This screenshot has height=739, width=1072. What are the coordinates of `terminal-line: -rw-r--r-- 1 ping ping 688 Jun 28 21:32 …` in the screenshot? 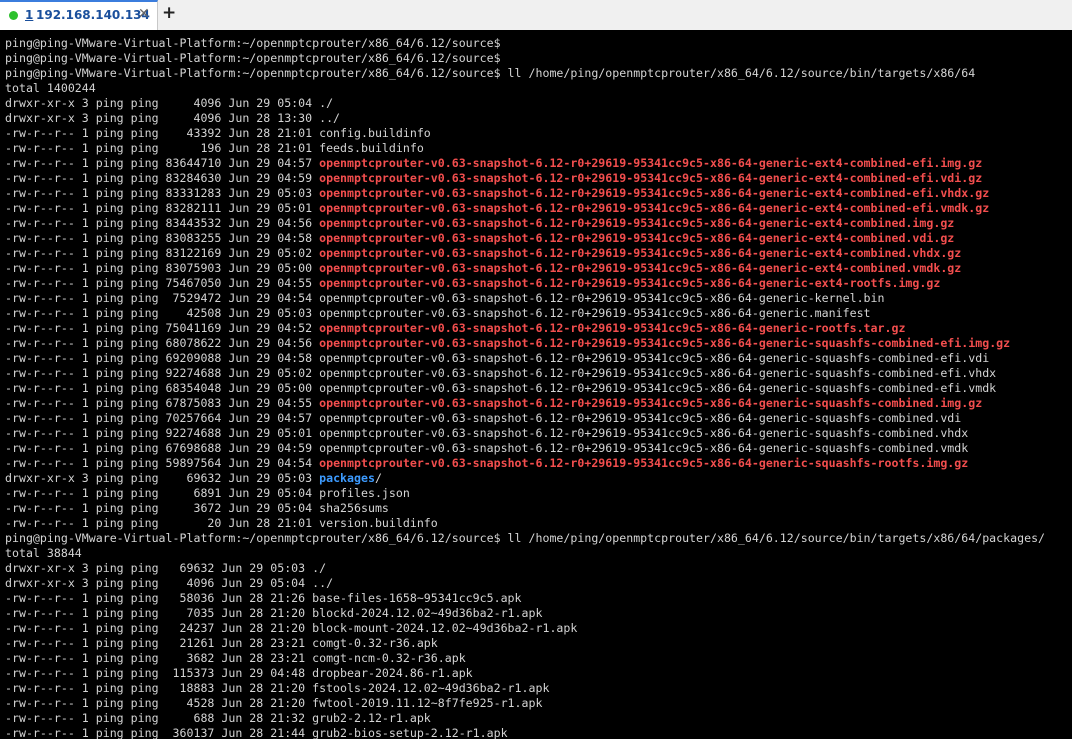 It's located at (525, 718).